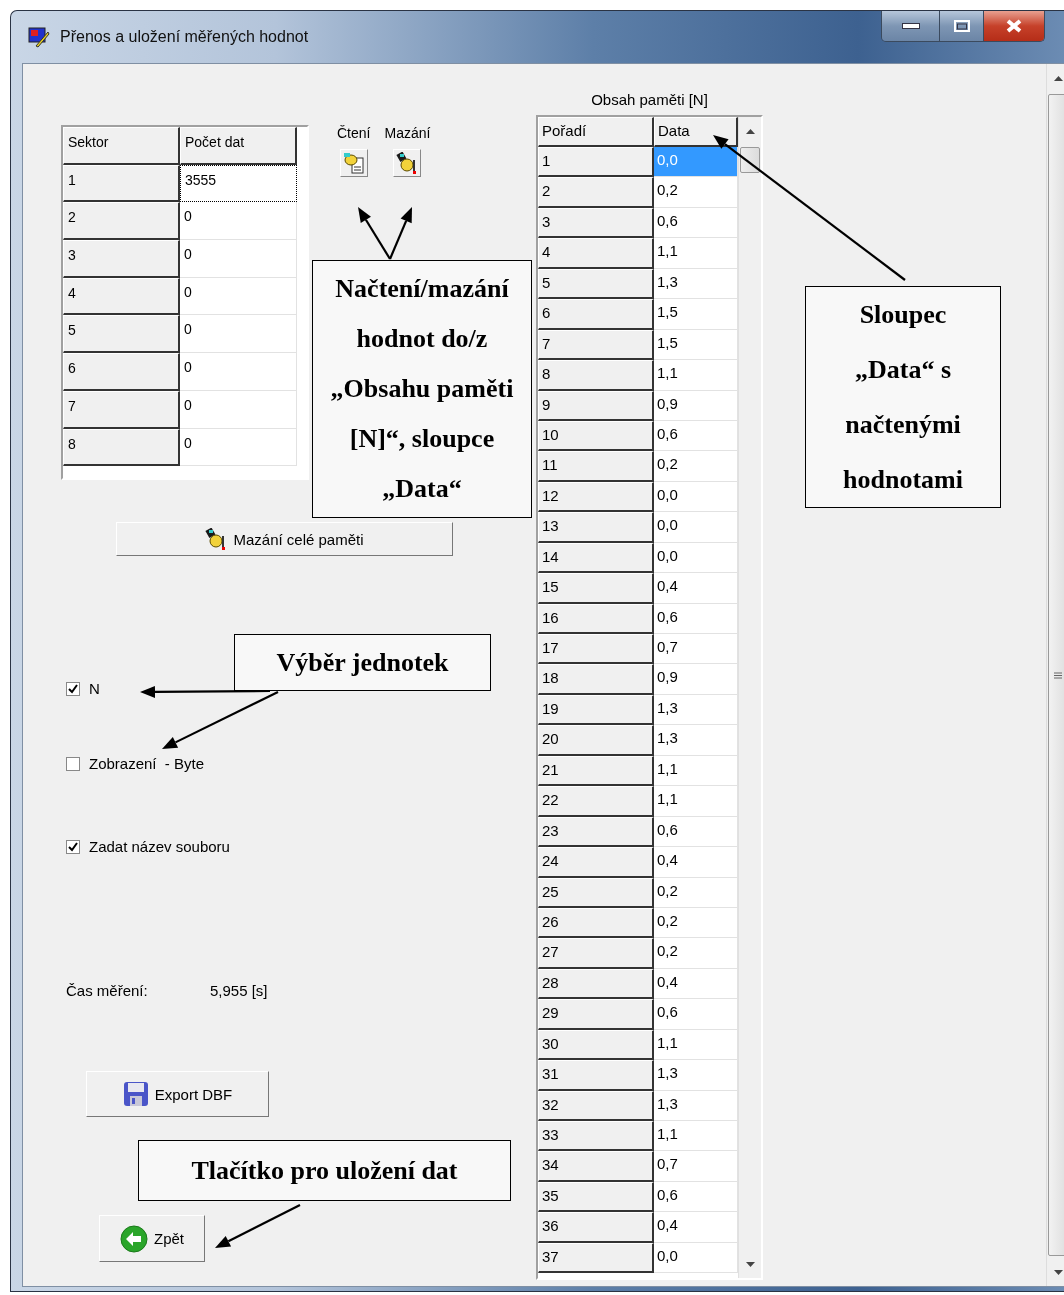 This screenshot has width=1064, height=1295. Describe the element at coordinates (239, 990) in the screenshot. I see `time-value: 5,955 [s]` at that location.